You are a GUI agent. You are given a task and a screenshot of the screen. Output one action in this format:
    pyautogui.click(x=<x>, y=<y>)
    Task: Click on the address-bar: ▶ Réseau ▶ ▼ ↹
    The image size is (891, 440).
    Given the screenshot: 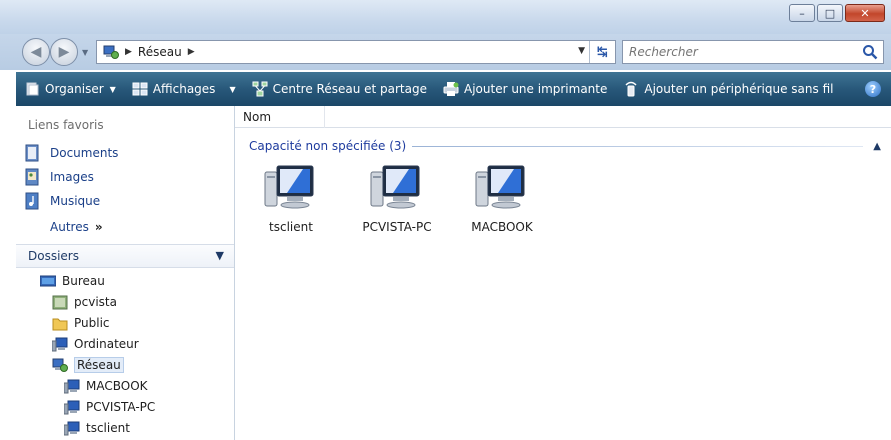 What is the action you would take?
    pyautogui.click(x=356, y=52)
    